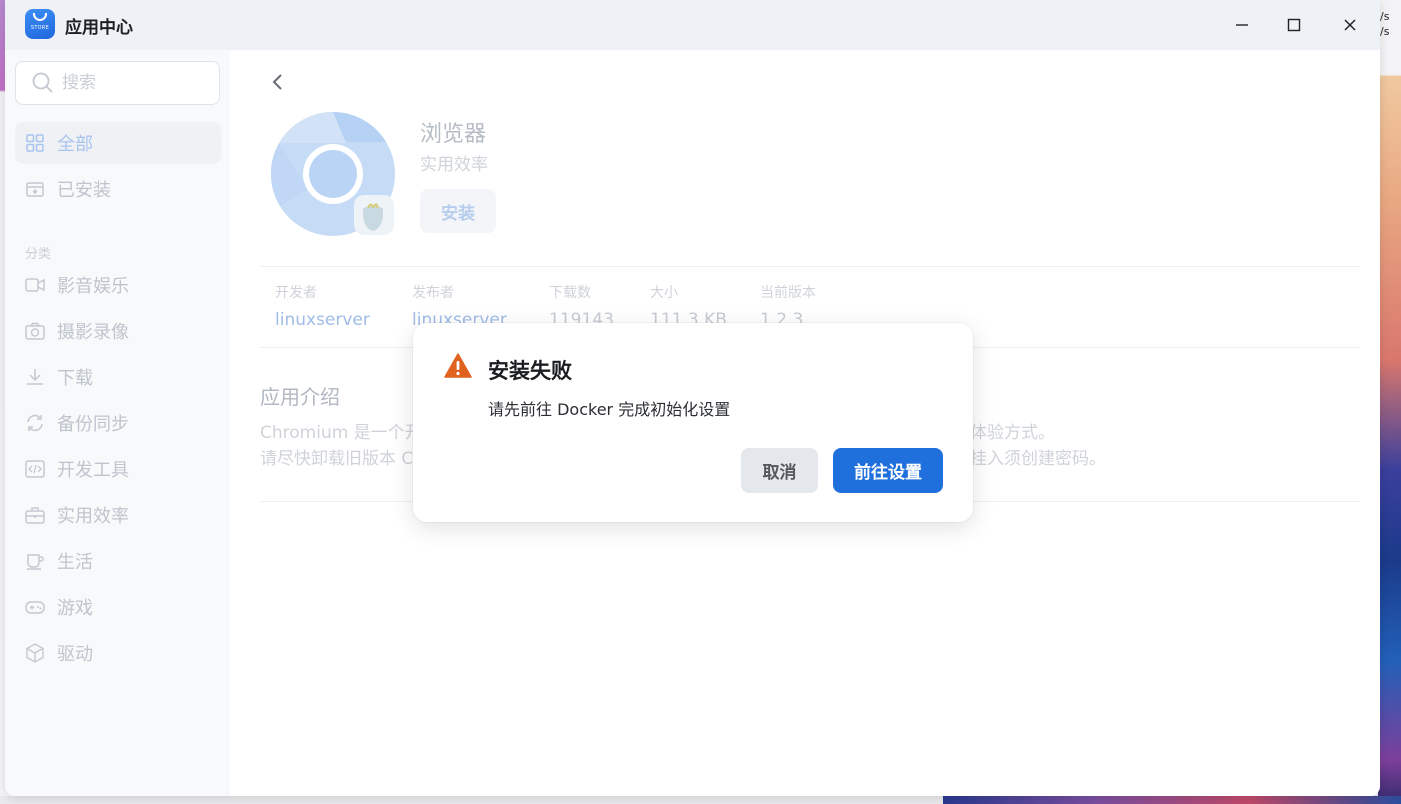 The width and height of the screenshot is (1401, 804). Describe the element at coordinates (40, 24) in the screenshot. I see `app-store-icon: STORE` at that location.